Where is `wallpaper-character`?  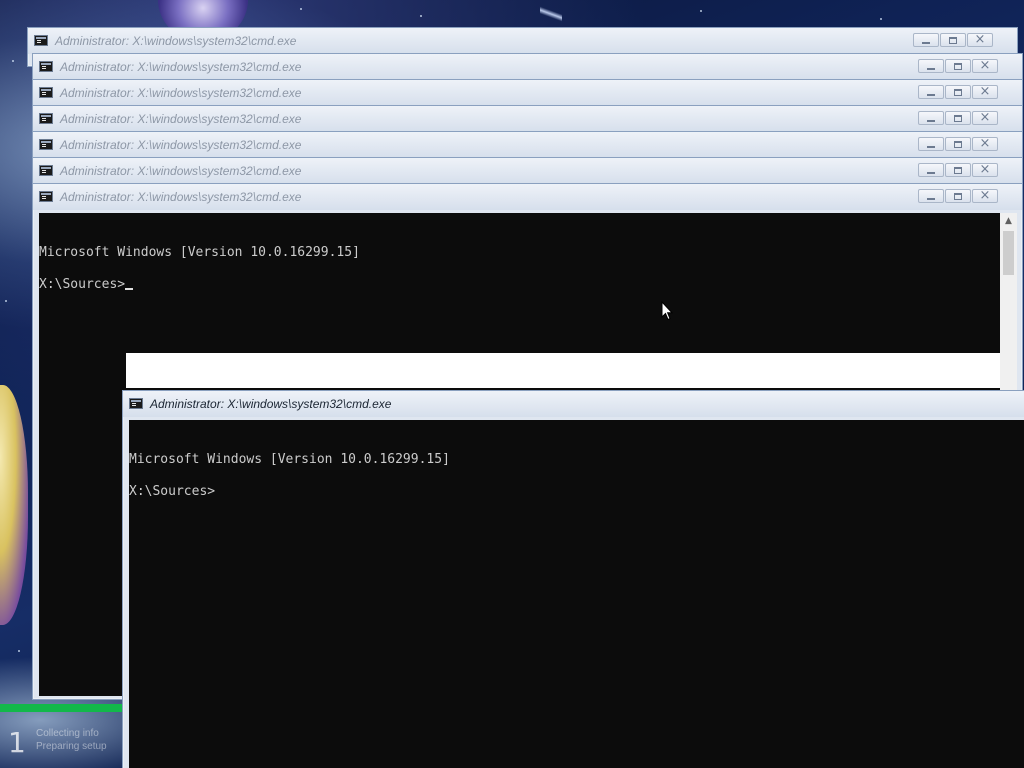
wallpaper-character is located at coordinates (14, 505).